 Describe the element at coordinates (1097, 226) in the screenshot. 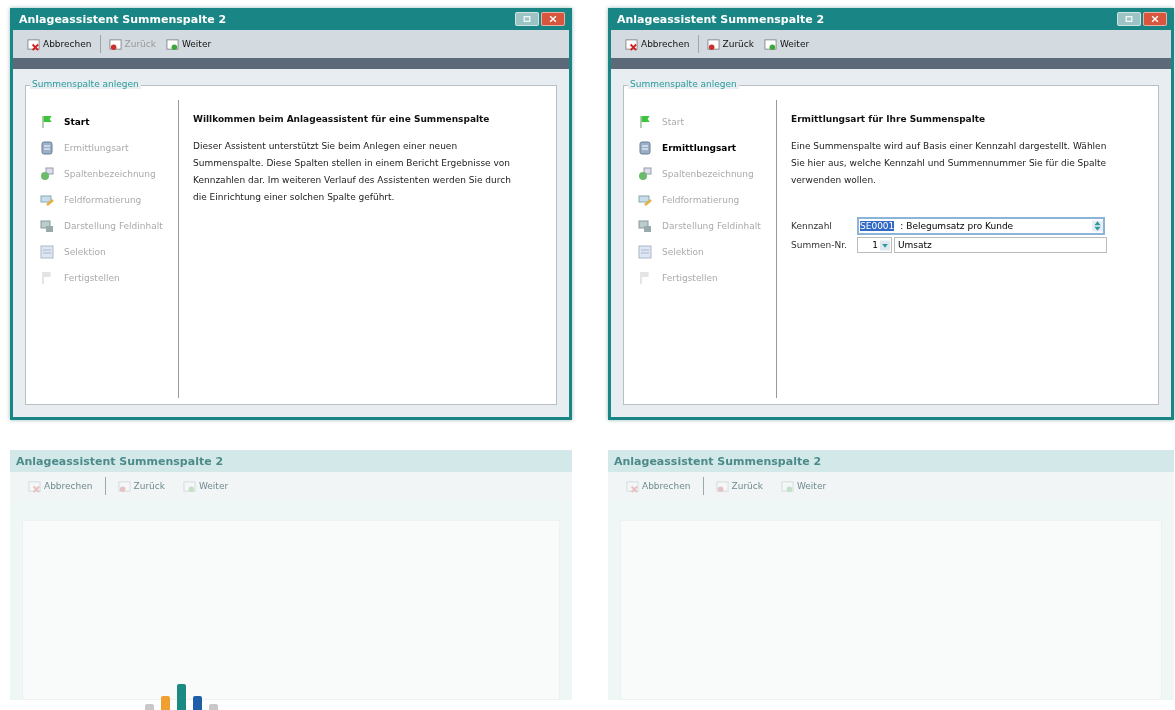

I see `spinner-icon` at that location.